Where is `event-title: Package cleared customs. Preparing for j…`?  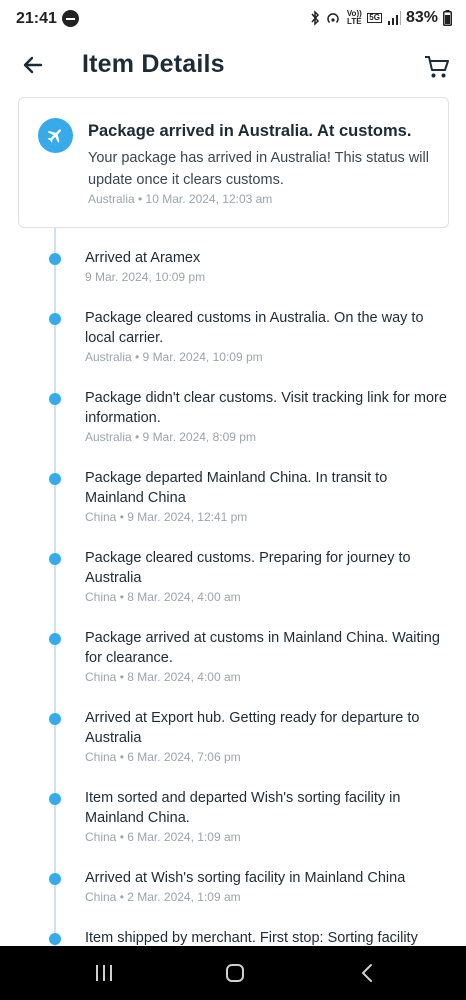
event-title: Package cleared customs. Preparing for j… is located at coordinates (248, 568).